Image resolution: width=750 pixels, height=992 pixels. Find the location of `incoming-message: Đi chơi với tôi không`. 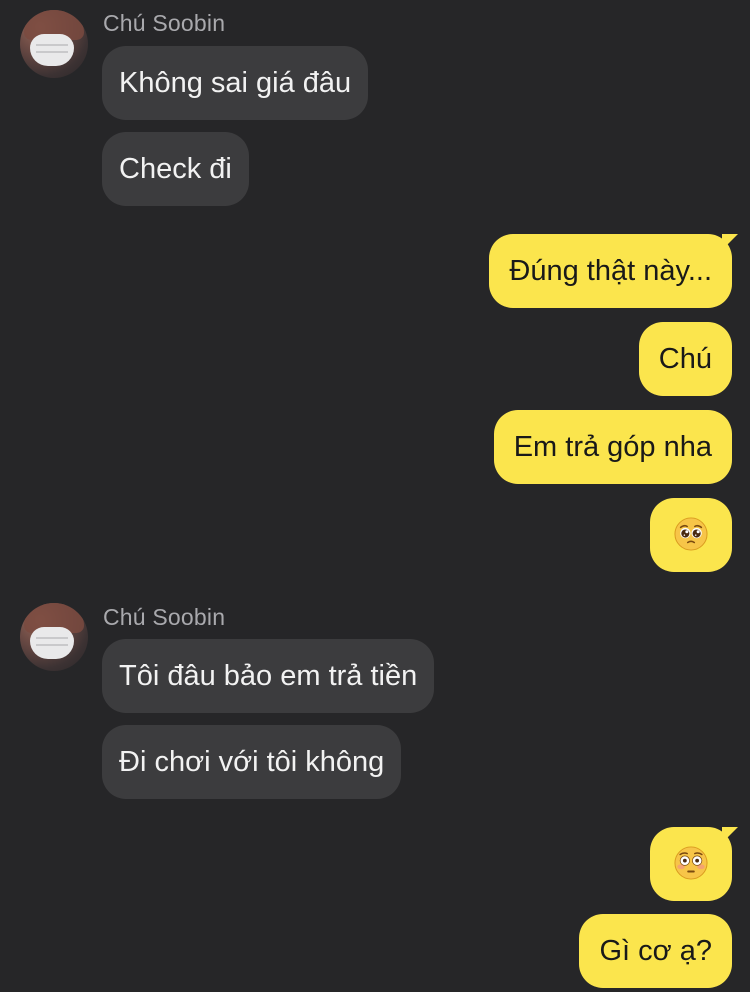

incoming-message: Đi chơi với tôi không is located at coordinates (252, 762).